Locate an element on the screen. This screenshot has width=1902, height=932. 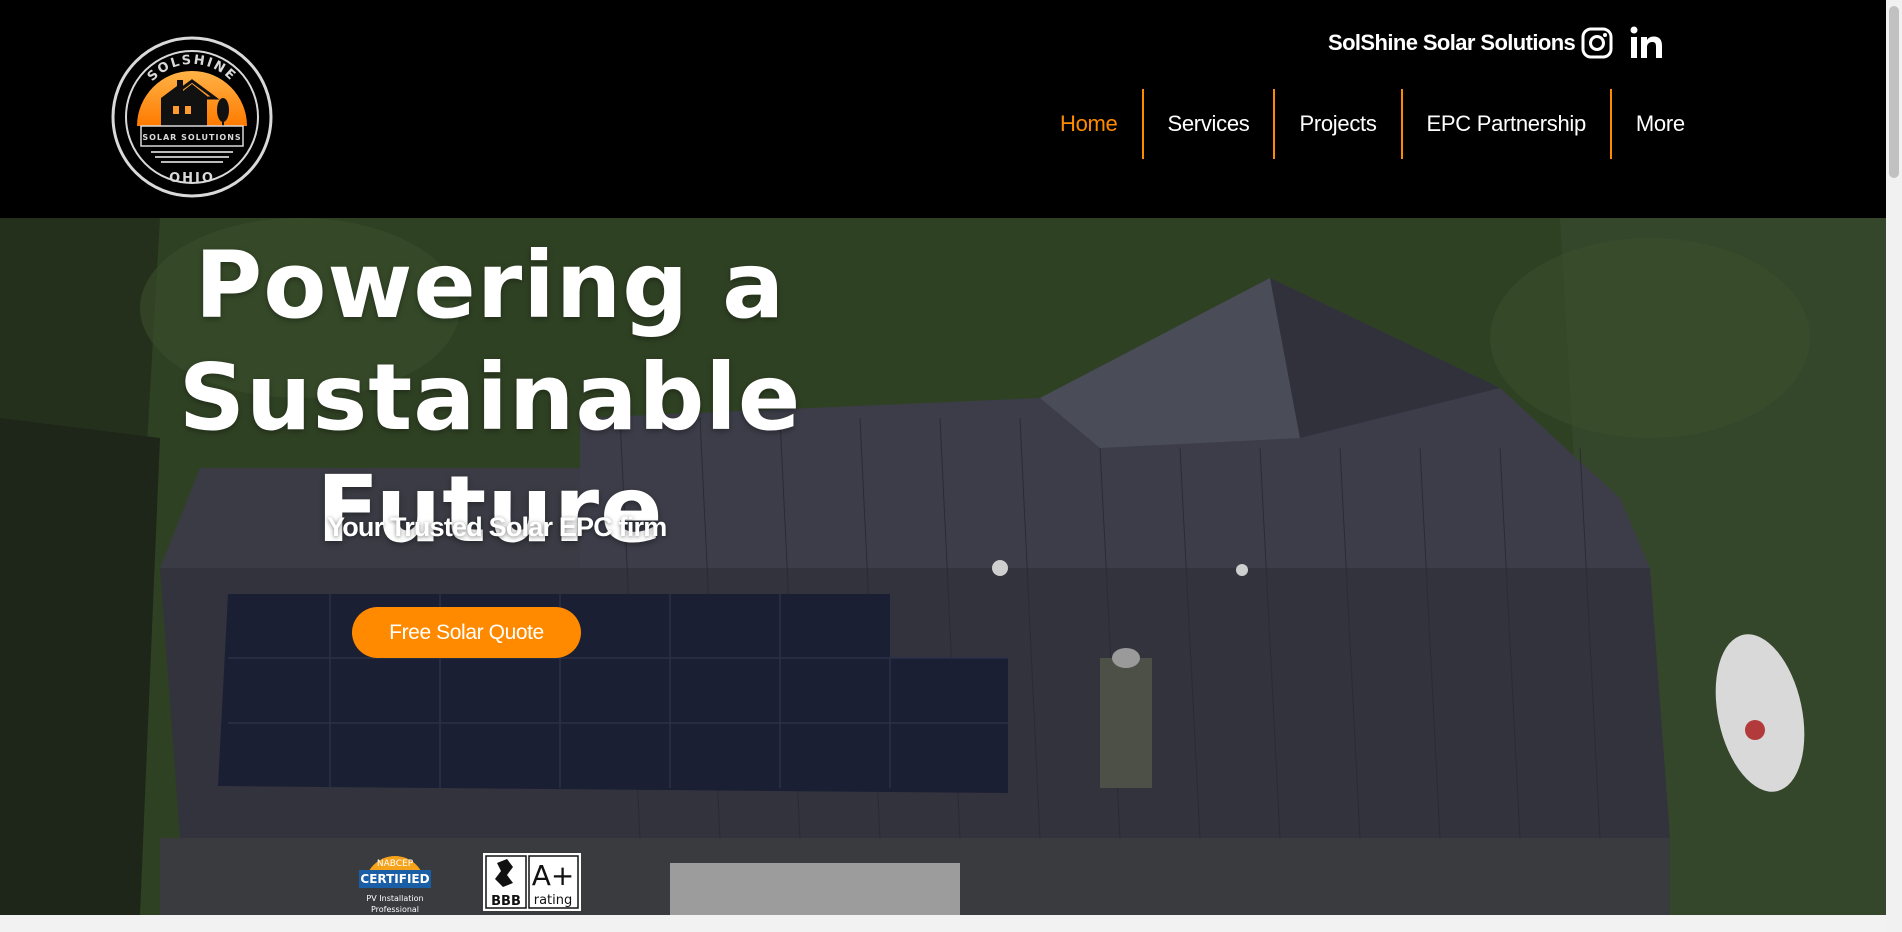
solshine-logo: SOLSHINE SOLAR SOLUTIONS OHIO is located at coordinates (192, 117).